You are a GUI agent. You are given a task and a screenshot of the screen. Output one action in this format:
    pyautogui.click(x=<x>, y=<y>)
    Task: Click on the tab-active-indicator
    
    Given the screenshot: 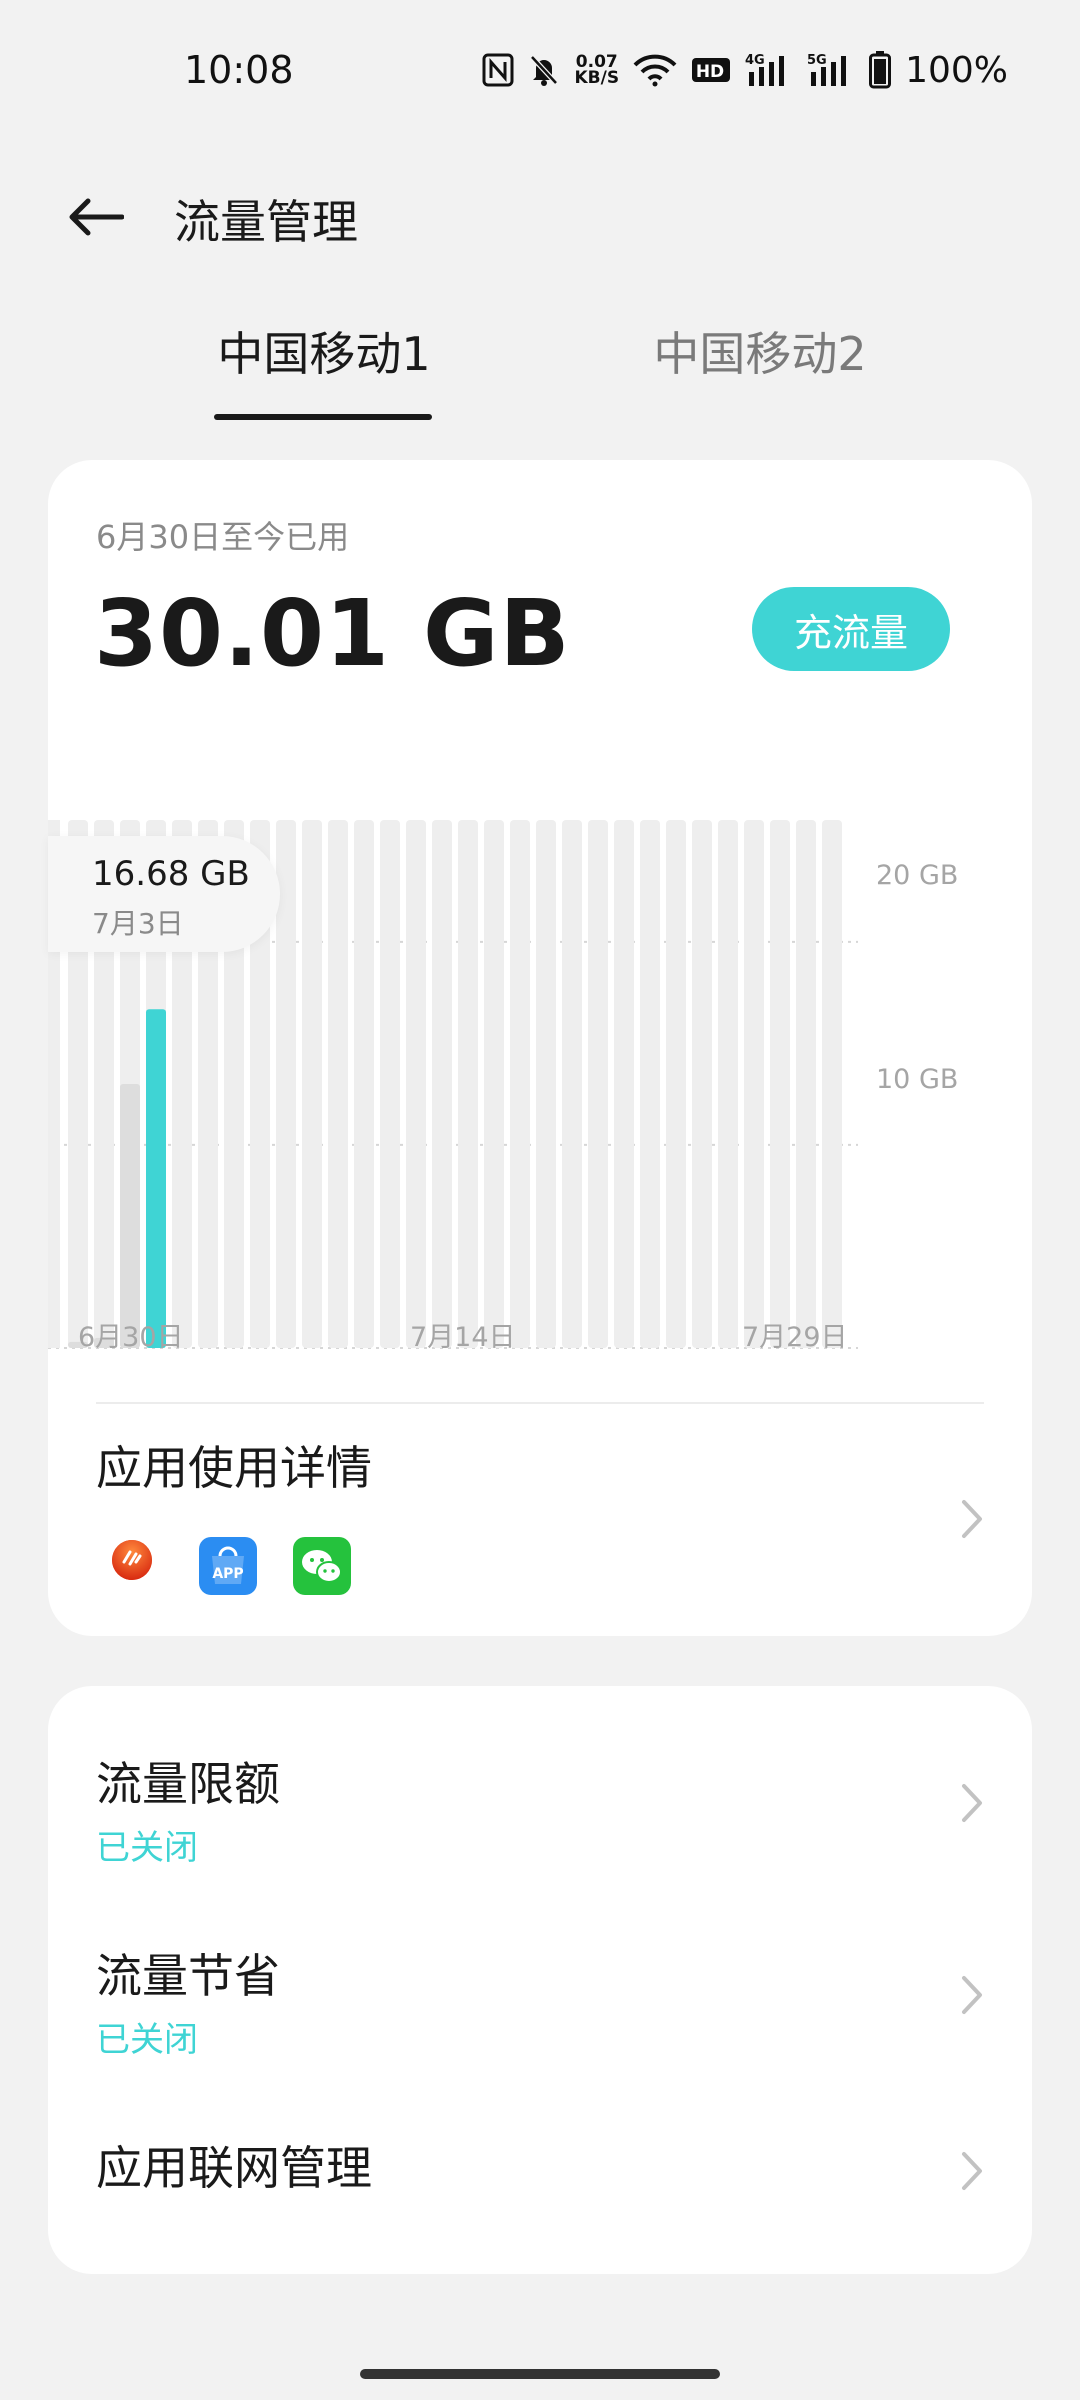 What is the action you would take?
    pyautogui.click(x=323, y=417)
    